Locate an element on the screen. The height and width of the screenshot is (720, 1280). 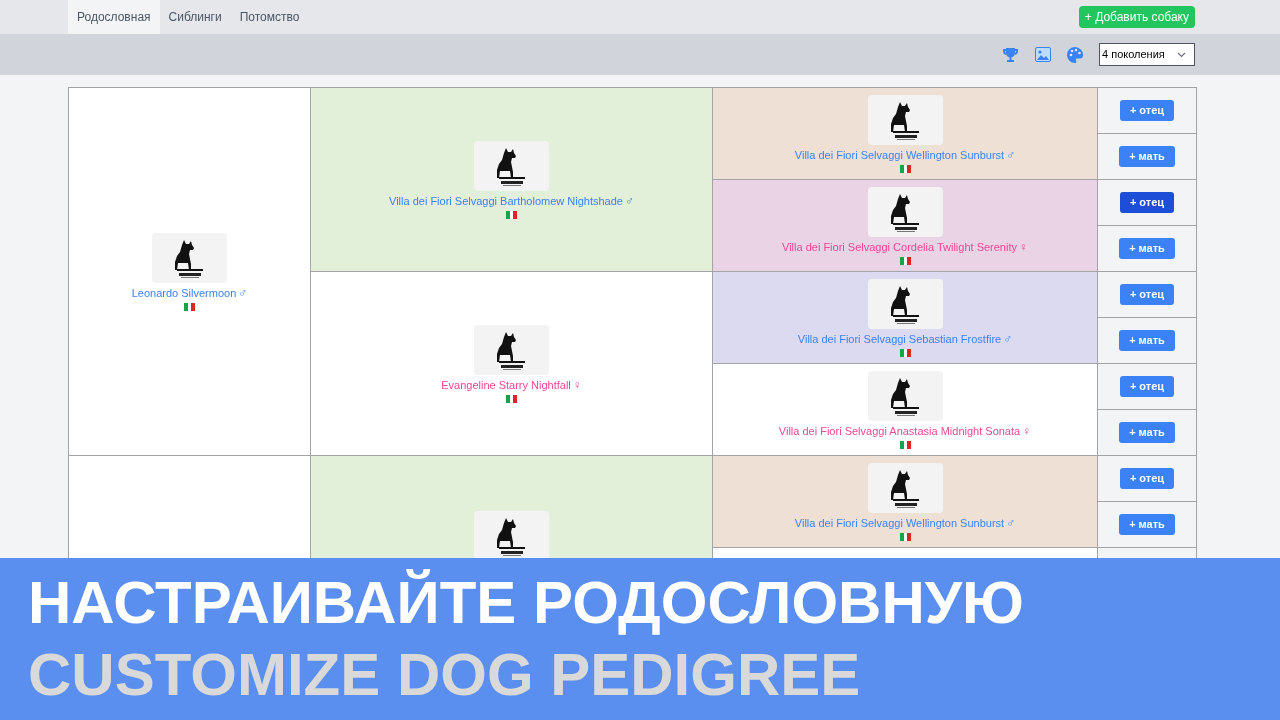
dog-name-link: Leonardo Silvermoon is located at coordinates (184, 292).